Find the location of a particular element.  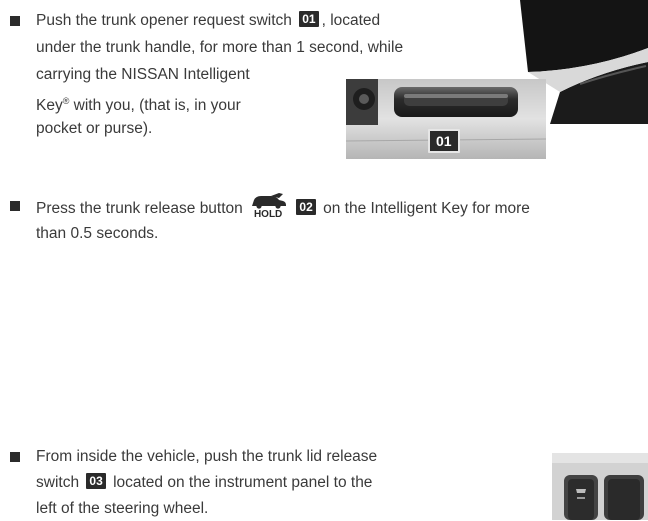

photo-callout-badge-01: 01 is located at coordinates (444, 141).